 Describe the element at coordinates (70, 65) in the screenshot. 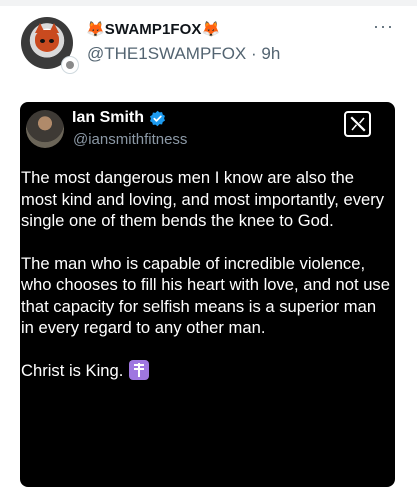

I see `affiliate-badge-icon` at that location.